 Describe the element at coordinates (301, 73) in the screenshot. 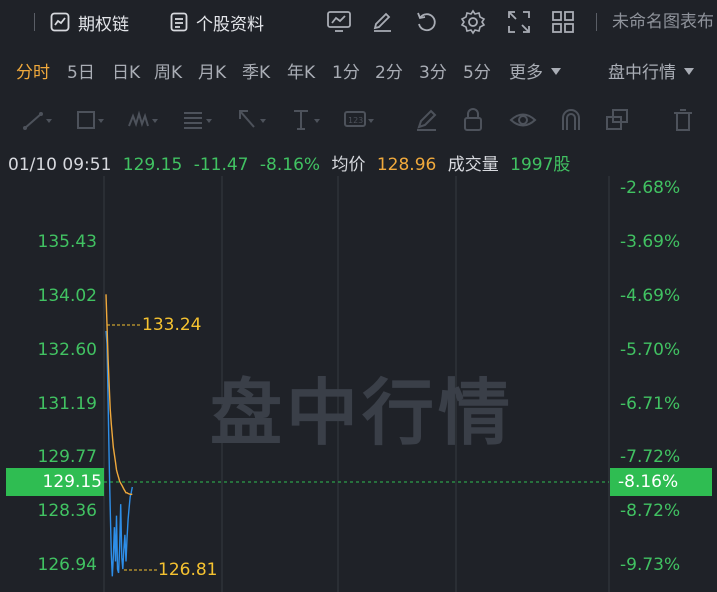

I see `tab-yearly-k: 年K` at that location.